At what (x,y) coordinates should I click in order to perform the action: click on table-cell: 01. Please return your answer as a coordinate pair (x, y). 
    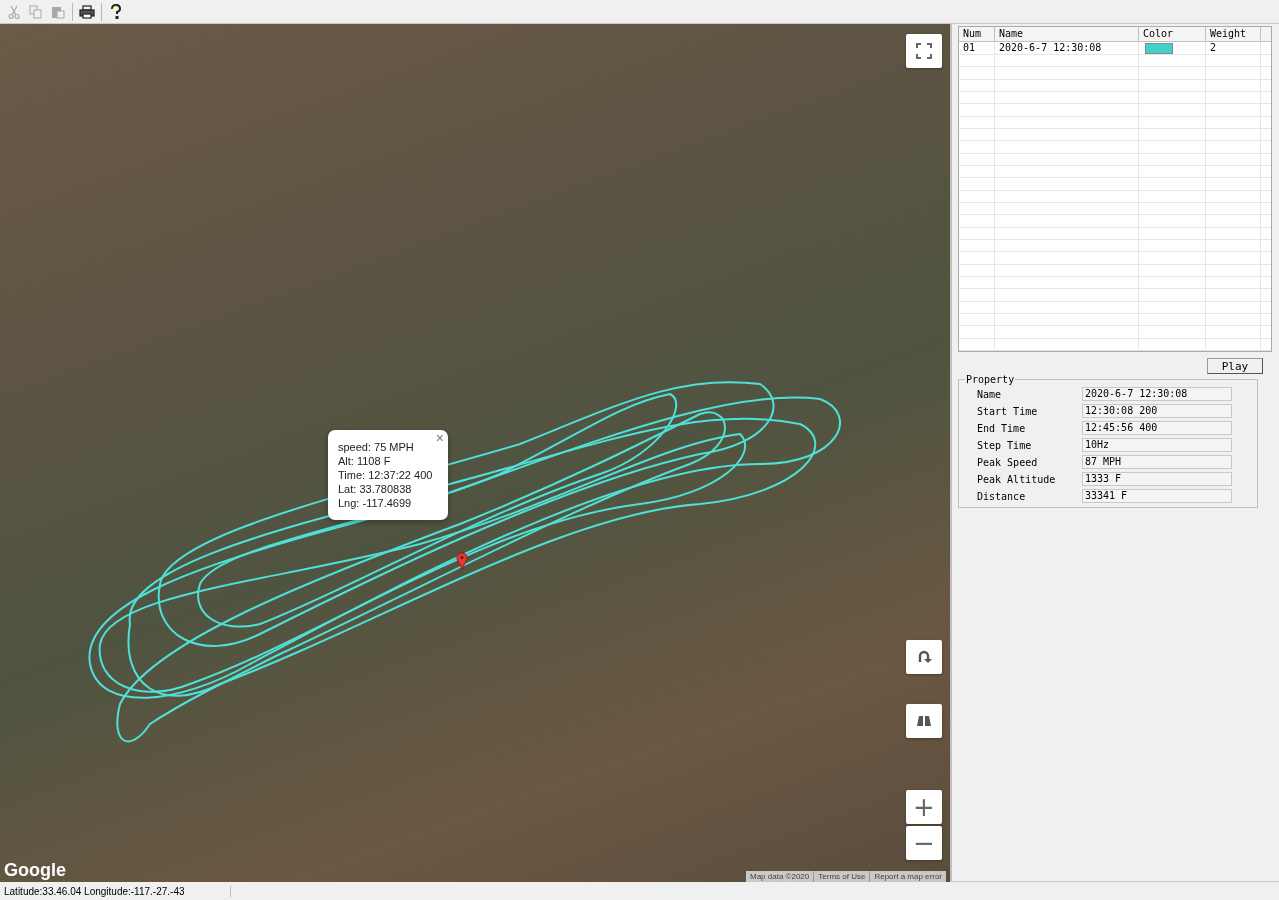
    Looking at the image, I should click on (977, 48).